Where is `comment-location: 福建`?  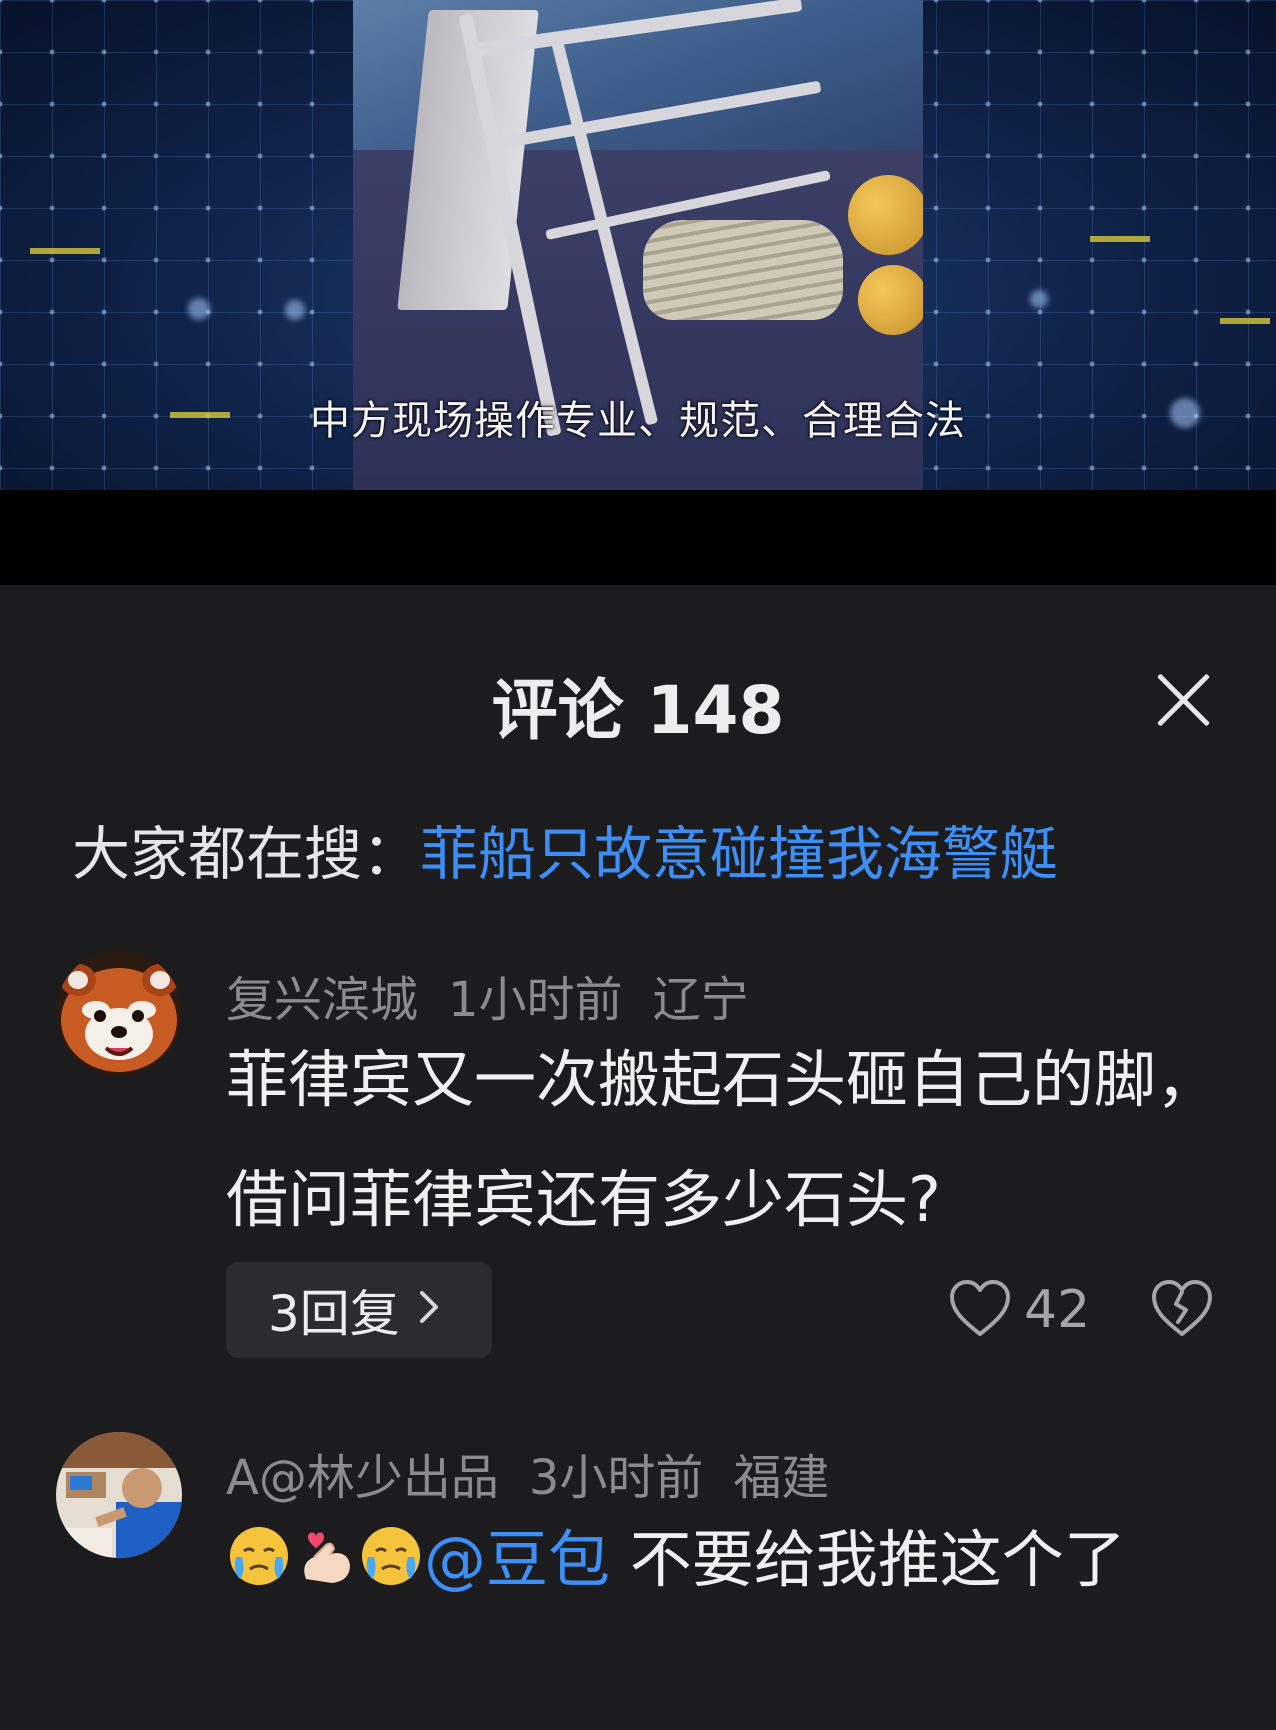
comment-location: 福建 is located at coordinates (781, 1478).